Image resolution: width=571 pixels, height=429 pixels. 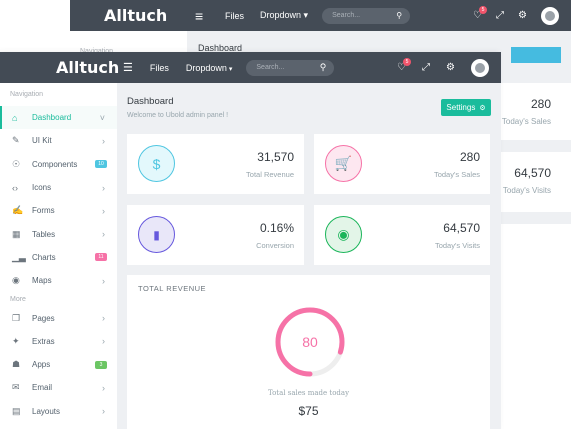 I want to click on sidebar-item-maps: ◉ Maps ›, so click(x=58, y=280).